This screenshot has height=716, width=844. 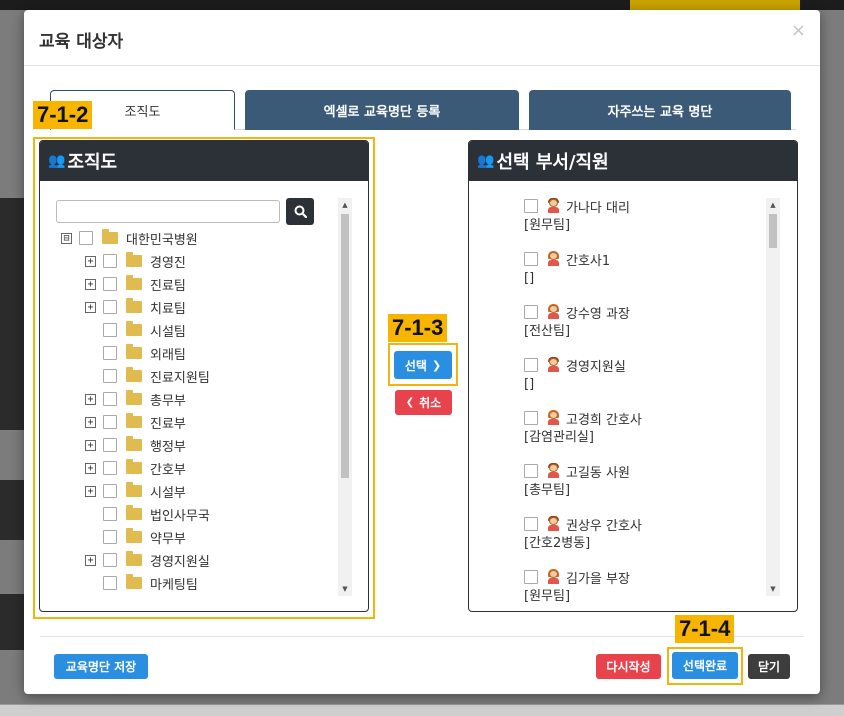 I want to click on tree-node: + 경영지원실, so click(x=147, y=560).